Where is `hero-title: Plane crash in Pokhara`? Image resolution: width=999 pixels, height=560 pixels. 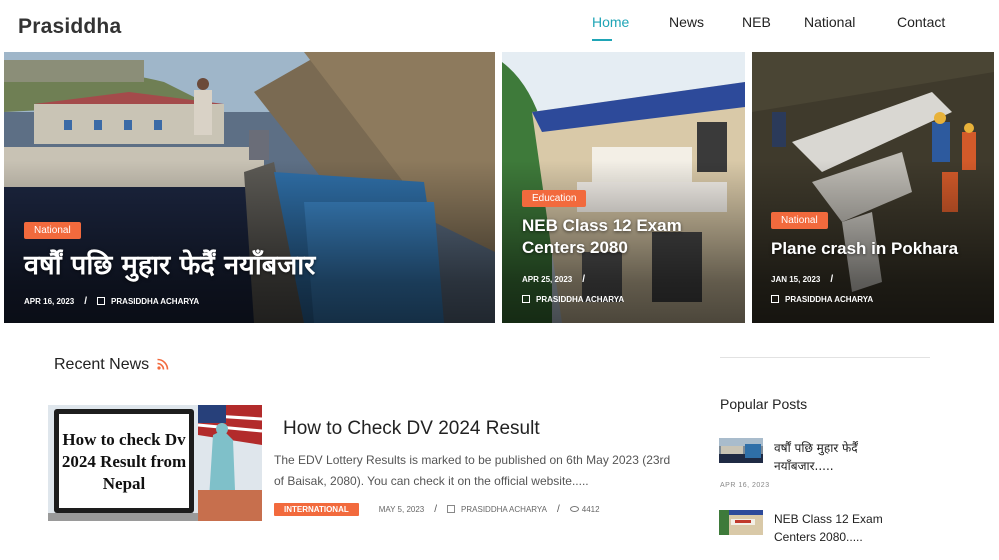
hero-title: Plane crash in Pokhara is located at coordinates (864, 249).